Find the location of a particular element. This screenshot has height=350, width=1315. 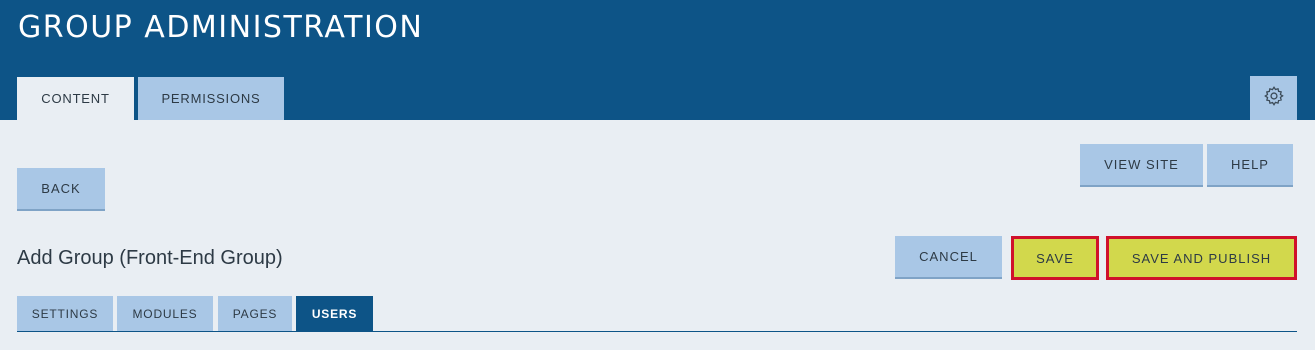

back-button: BACK is located at coordinates (61, 189).